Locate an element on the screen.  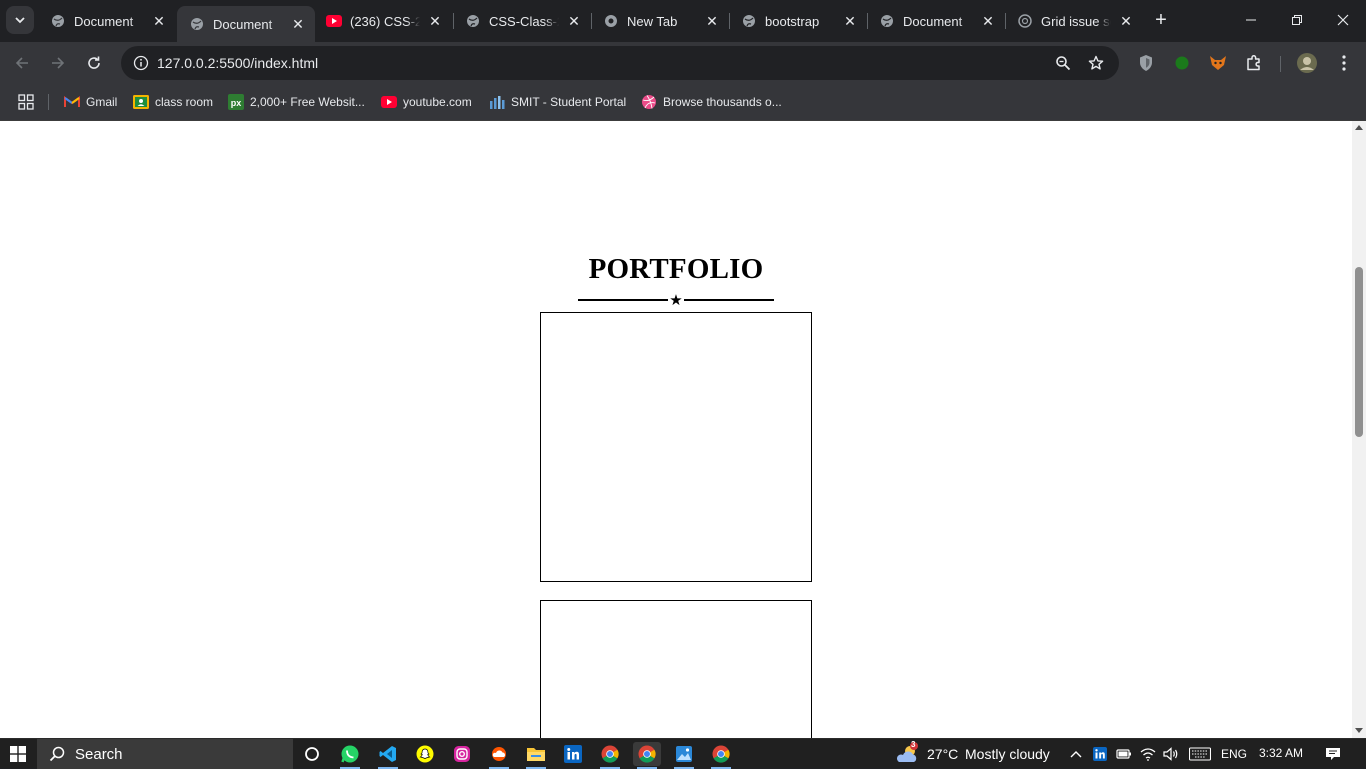
weather-widget is located at coordinates (908, 754).